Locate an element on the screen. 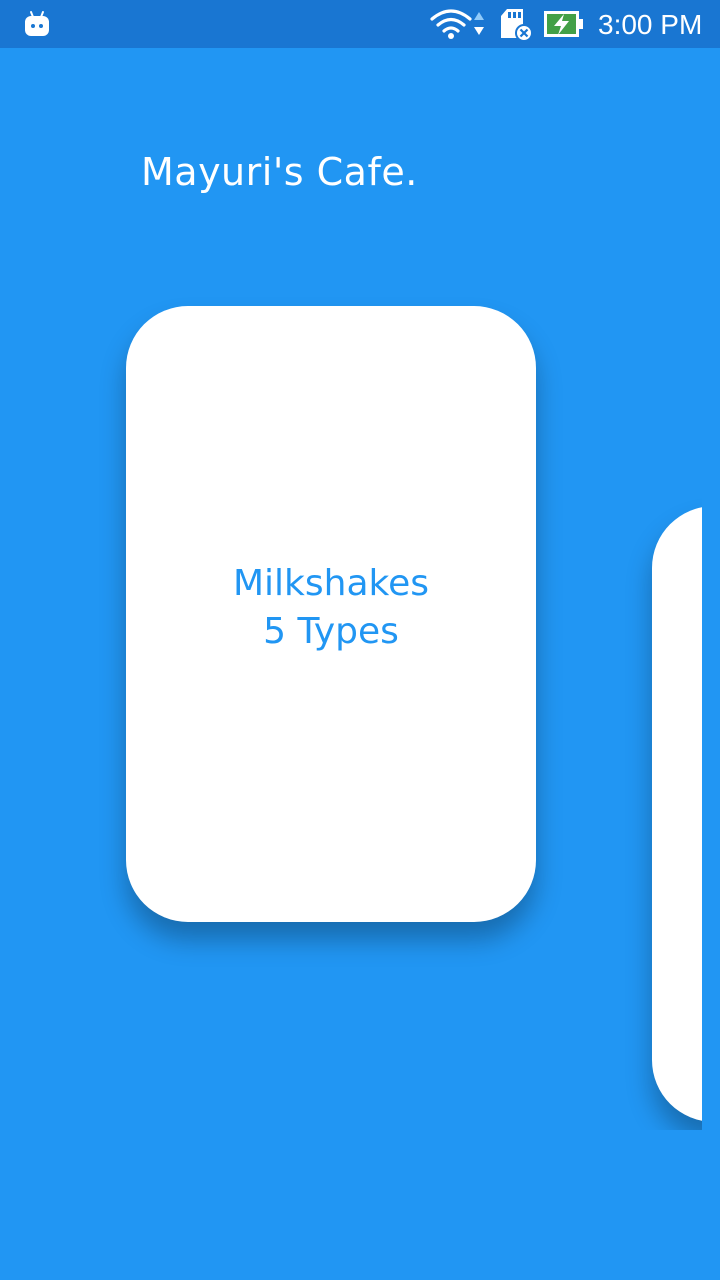 The image size is (720, 1280). status-clock: 3:00 PM is located at coordinates (650, 24).